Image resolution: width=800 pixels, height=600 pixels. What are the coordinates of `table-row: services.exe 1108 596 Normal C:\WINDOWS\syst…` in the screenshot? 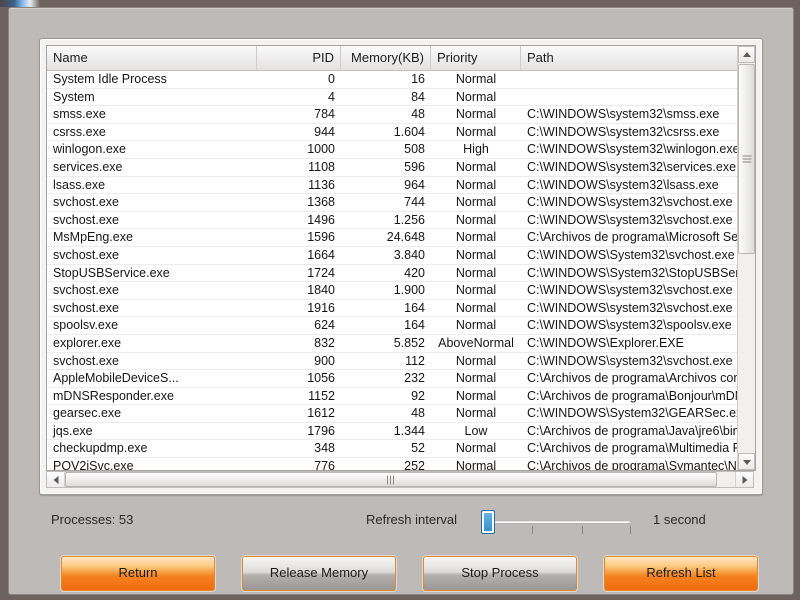 It's located at (401, 168).